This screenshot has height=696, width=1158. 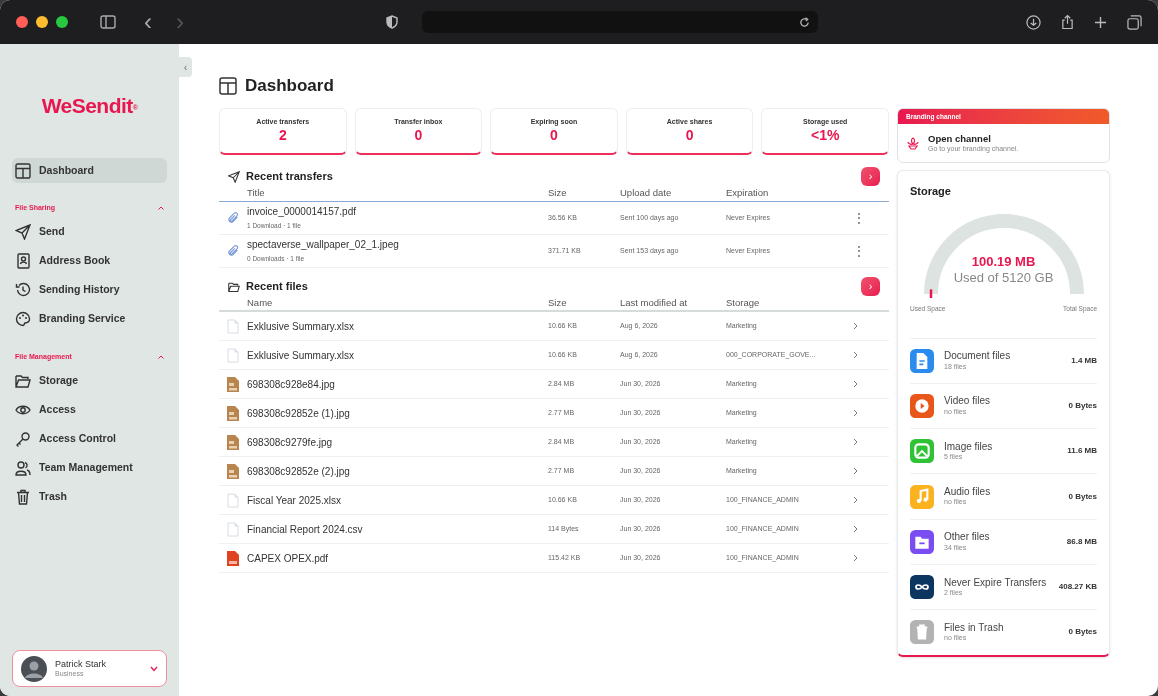 What do you see at coordinates (1033, 22) in the screenshot?
I see `download-icon` at bounding box center [1033, 22].